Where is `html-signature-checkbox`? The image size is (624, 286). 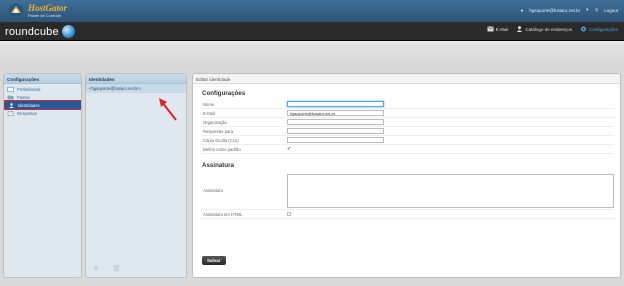 html-signature-checkbox is located at coordinates (289, 214).